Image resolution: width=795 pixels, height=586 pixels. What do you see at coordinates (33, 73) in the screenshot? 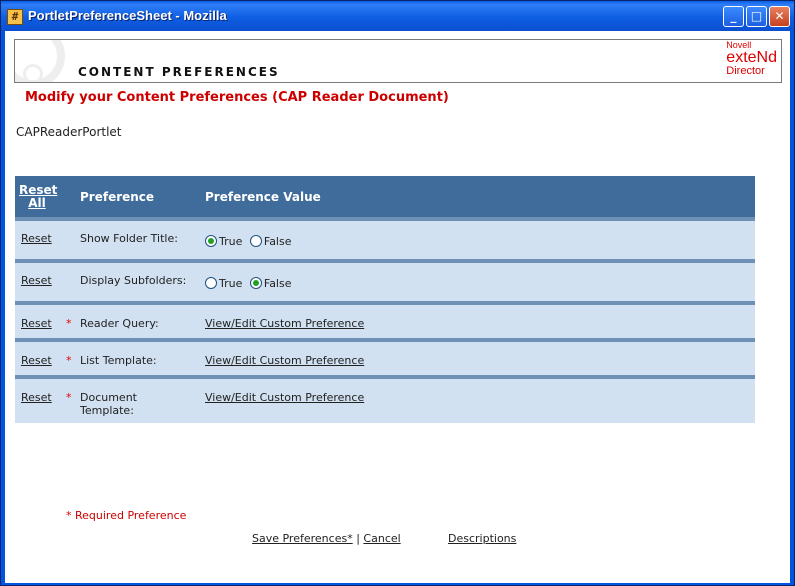
I see `small-gear-icon` at bounding box center [33, 73].